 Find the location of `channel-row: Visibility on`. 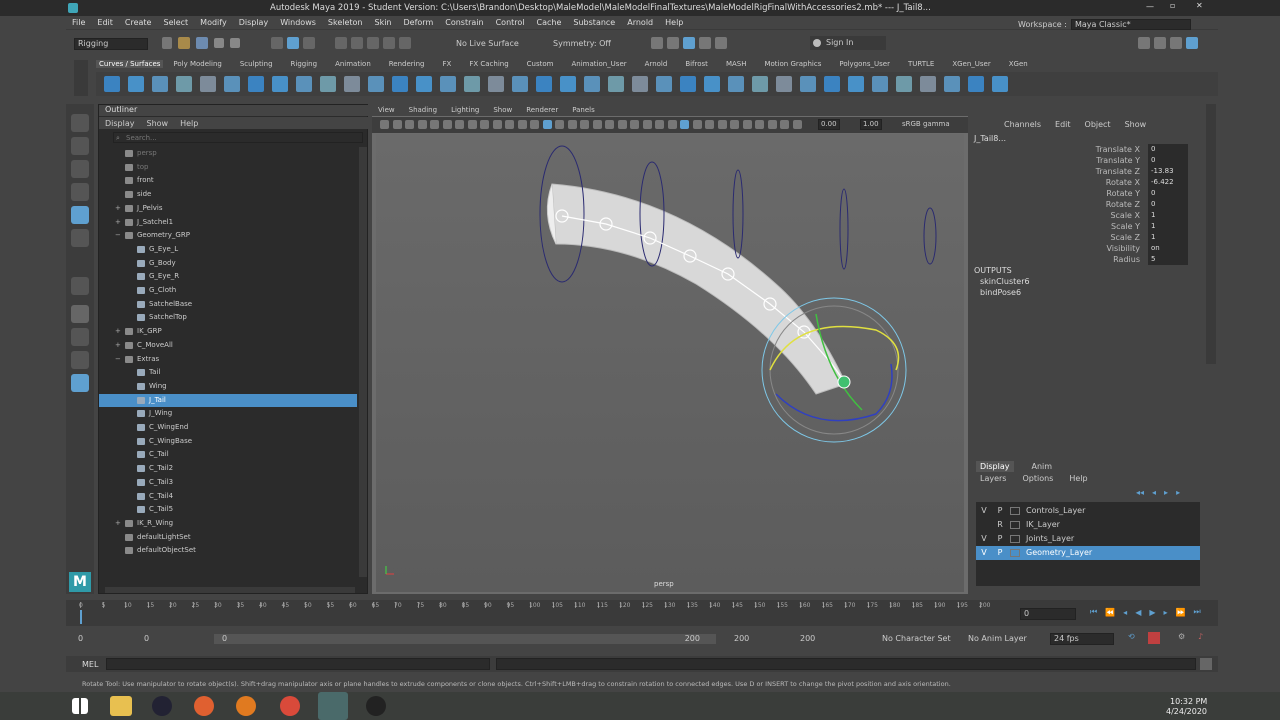

channel-row: Visibility on is located at coordinates (1089, 248).